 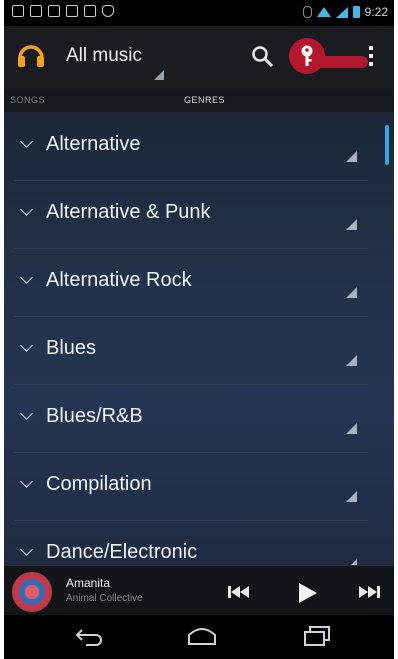 What do you see at coordinates (263, 57) in the screenshot?
I see `search-icon` at bounding box center [263, 57].